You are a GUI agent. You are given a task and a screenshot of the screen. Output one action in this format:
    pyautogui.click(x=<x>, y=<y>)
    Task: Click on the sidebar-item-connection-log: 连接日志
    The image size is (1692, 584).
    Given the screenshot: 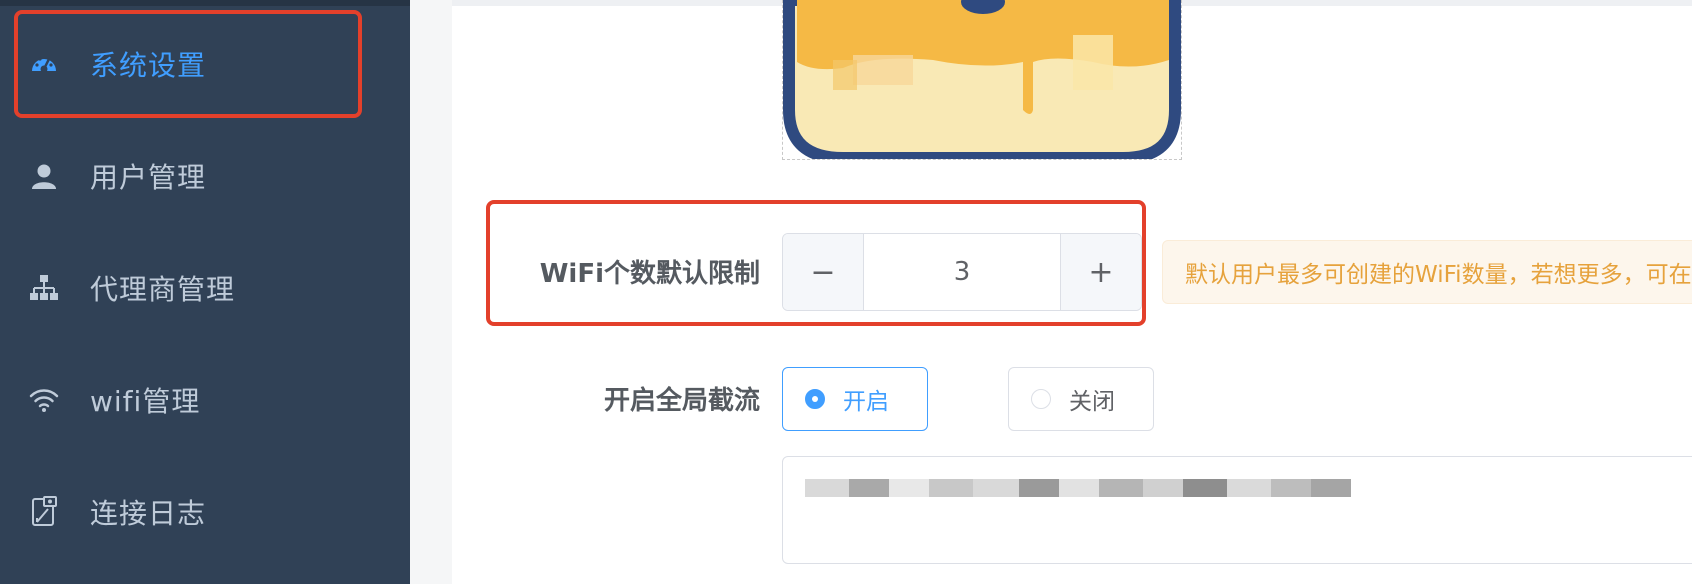 What is the action you would take?
    pyautogui.click(x=205, y=512)
    